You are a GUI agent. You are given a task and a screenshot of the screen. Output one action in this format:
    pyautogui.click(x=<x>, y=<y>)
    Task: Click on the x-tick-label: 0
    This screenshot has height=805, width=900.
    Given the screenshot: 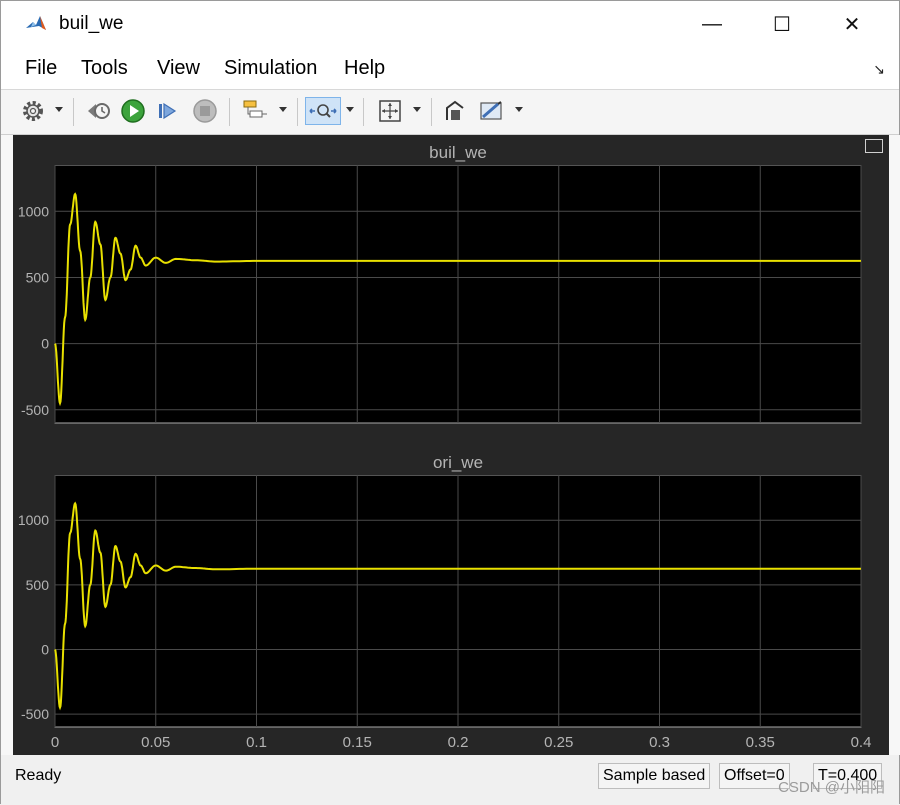 What is the action you would take?
    pyautogui.click(x=55, y=742)
    